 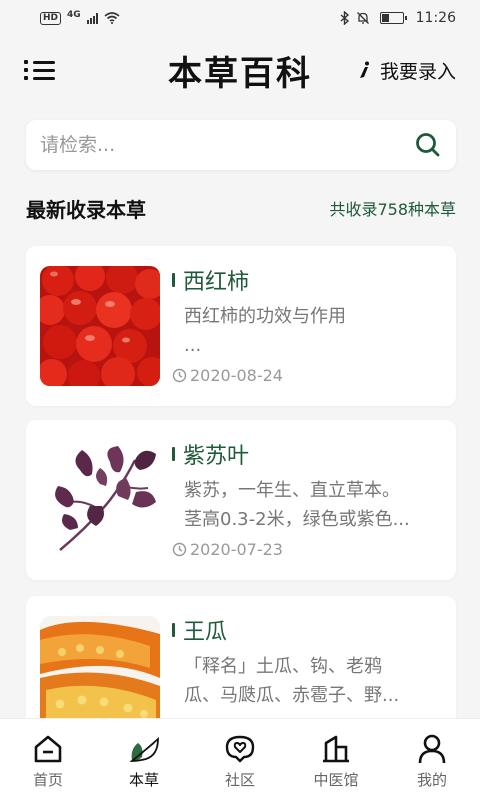 What do you see at coordinates (48, 749) in the screenshot?
I see `home-icon` at bounding box center [48, 749].